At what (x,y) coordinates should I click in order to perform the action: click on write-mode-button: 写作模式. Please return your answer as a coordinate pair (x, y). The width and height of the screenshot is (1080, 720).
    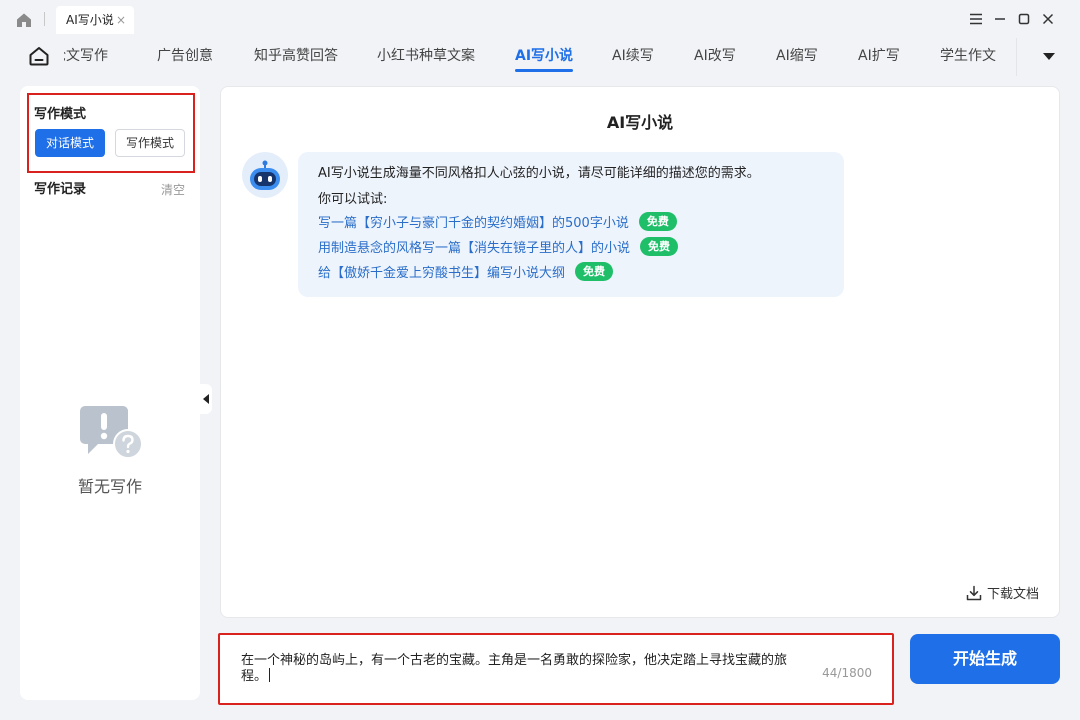
    Looking at the image, I should click on (150, 143).